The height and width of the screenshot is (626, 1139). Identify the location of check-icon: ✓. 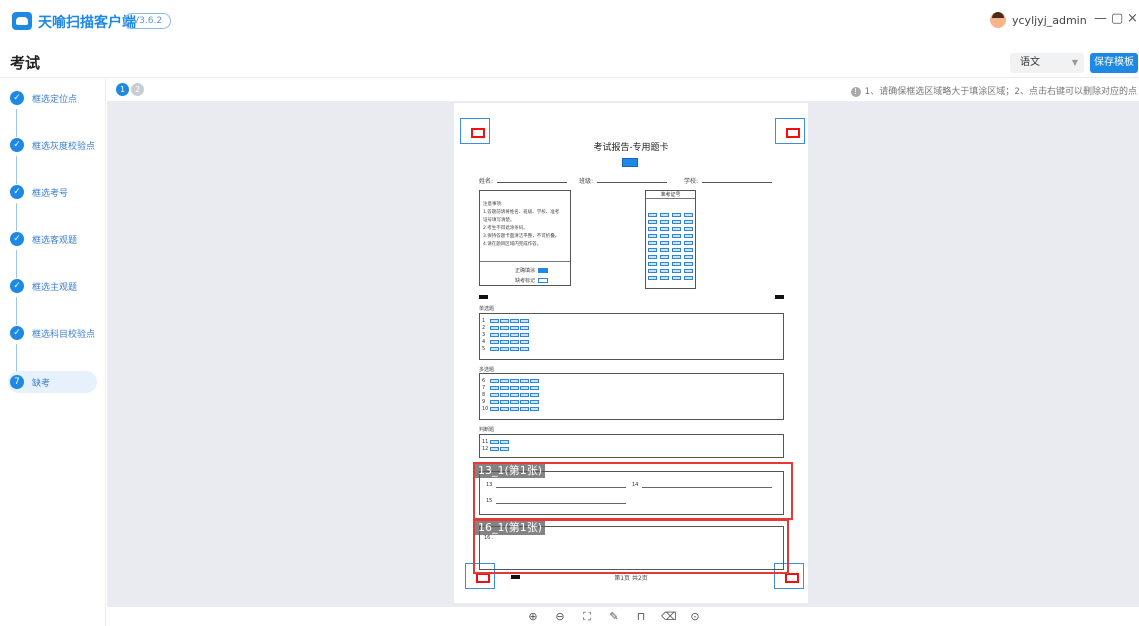
(17, 239).